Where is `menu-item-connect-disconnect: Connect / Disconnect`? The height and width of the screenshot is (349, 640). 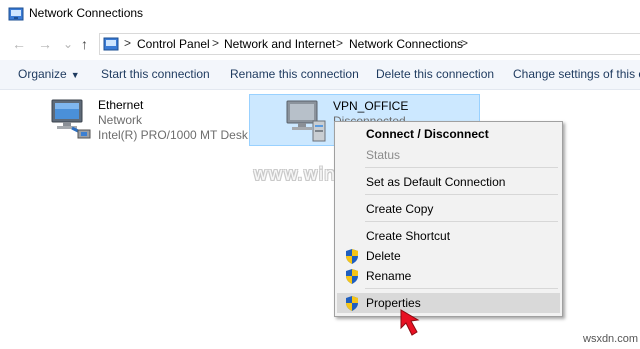 menu-item-connect-disconnect: Connect / Disconnect is located at coordinates (448, 134).